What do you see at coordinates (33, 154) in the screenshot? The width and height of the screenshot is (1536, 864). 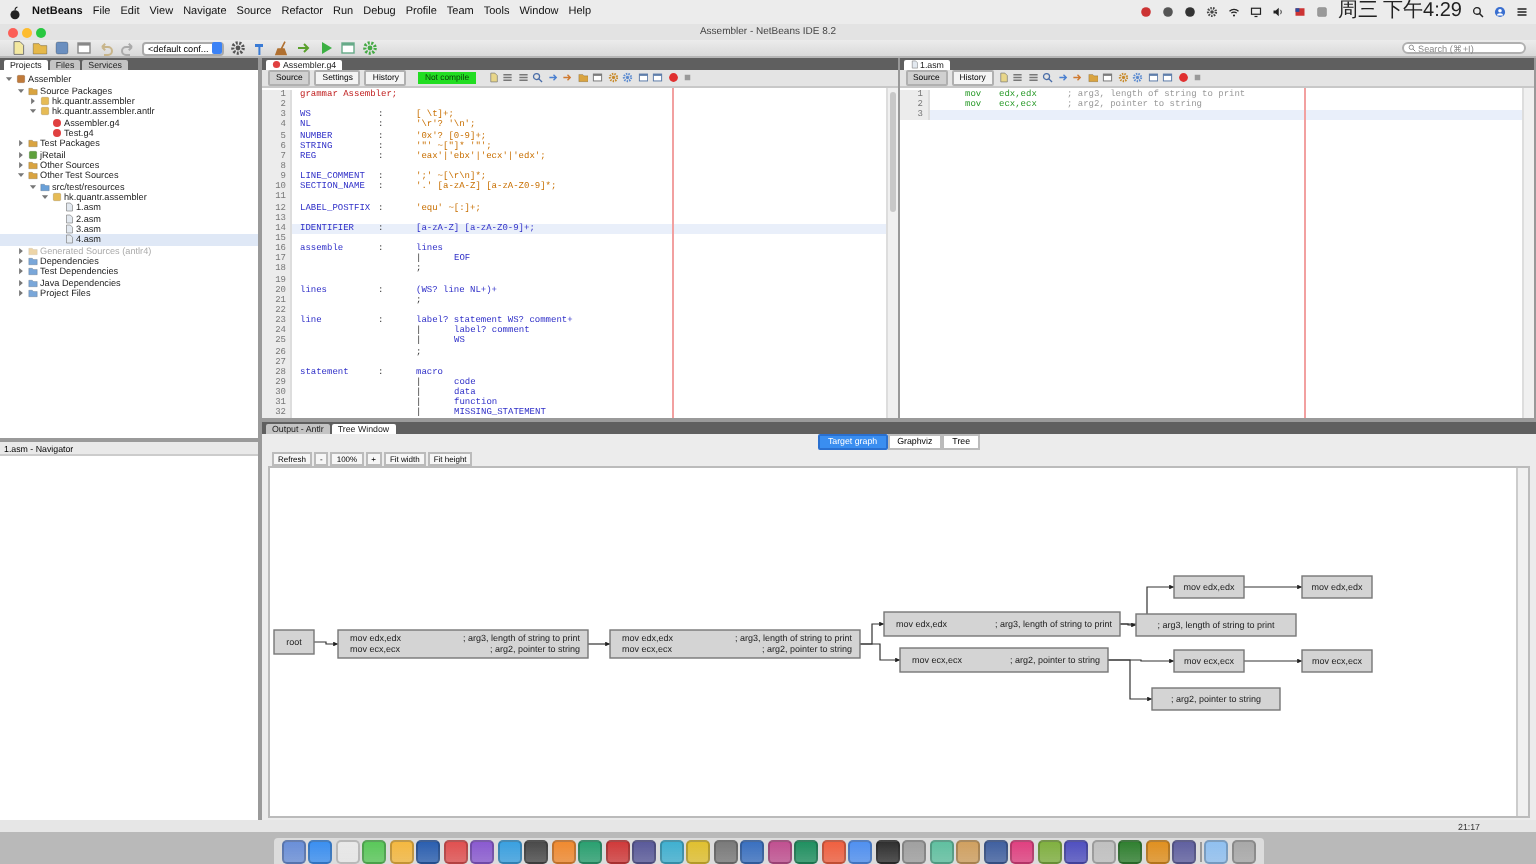 I see `library-icon` at bounding box center [33, 154].